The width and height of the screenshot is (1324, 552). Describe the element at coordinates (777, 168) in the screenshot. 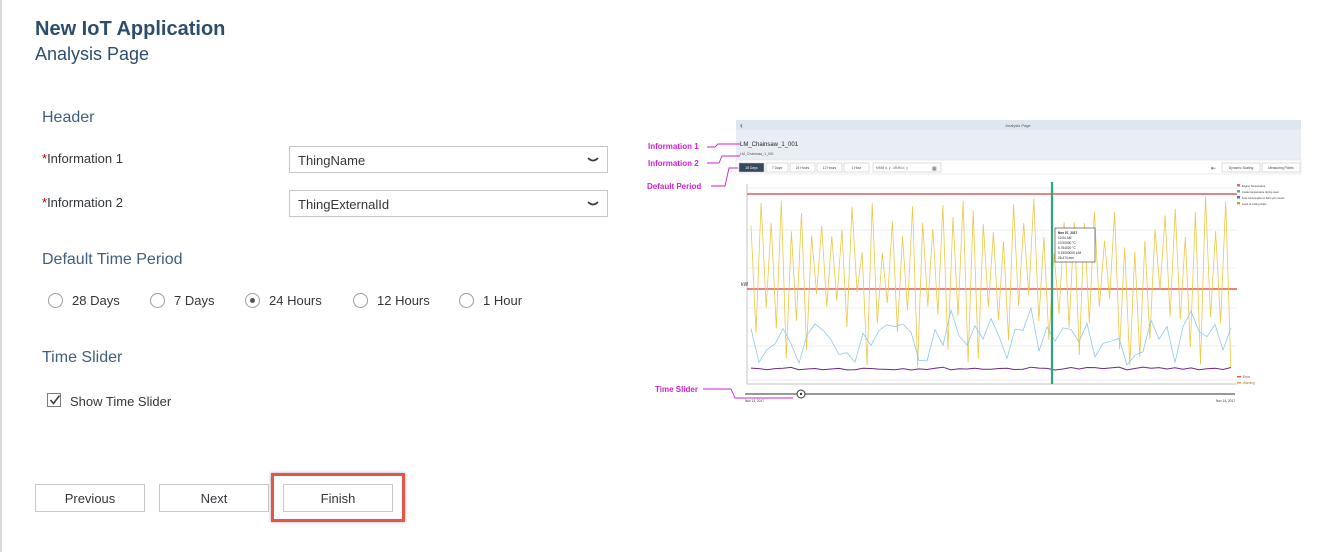

I see `preview-period-tab-label: 7 Days` at that location.